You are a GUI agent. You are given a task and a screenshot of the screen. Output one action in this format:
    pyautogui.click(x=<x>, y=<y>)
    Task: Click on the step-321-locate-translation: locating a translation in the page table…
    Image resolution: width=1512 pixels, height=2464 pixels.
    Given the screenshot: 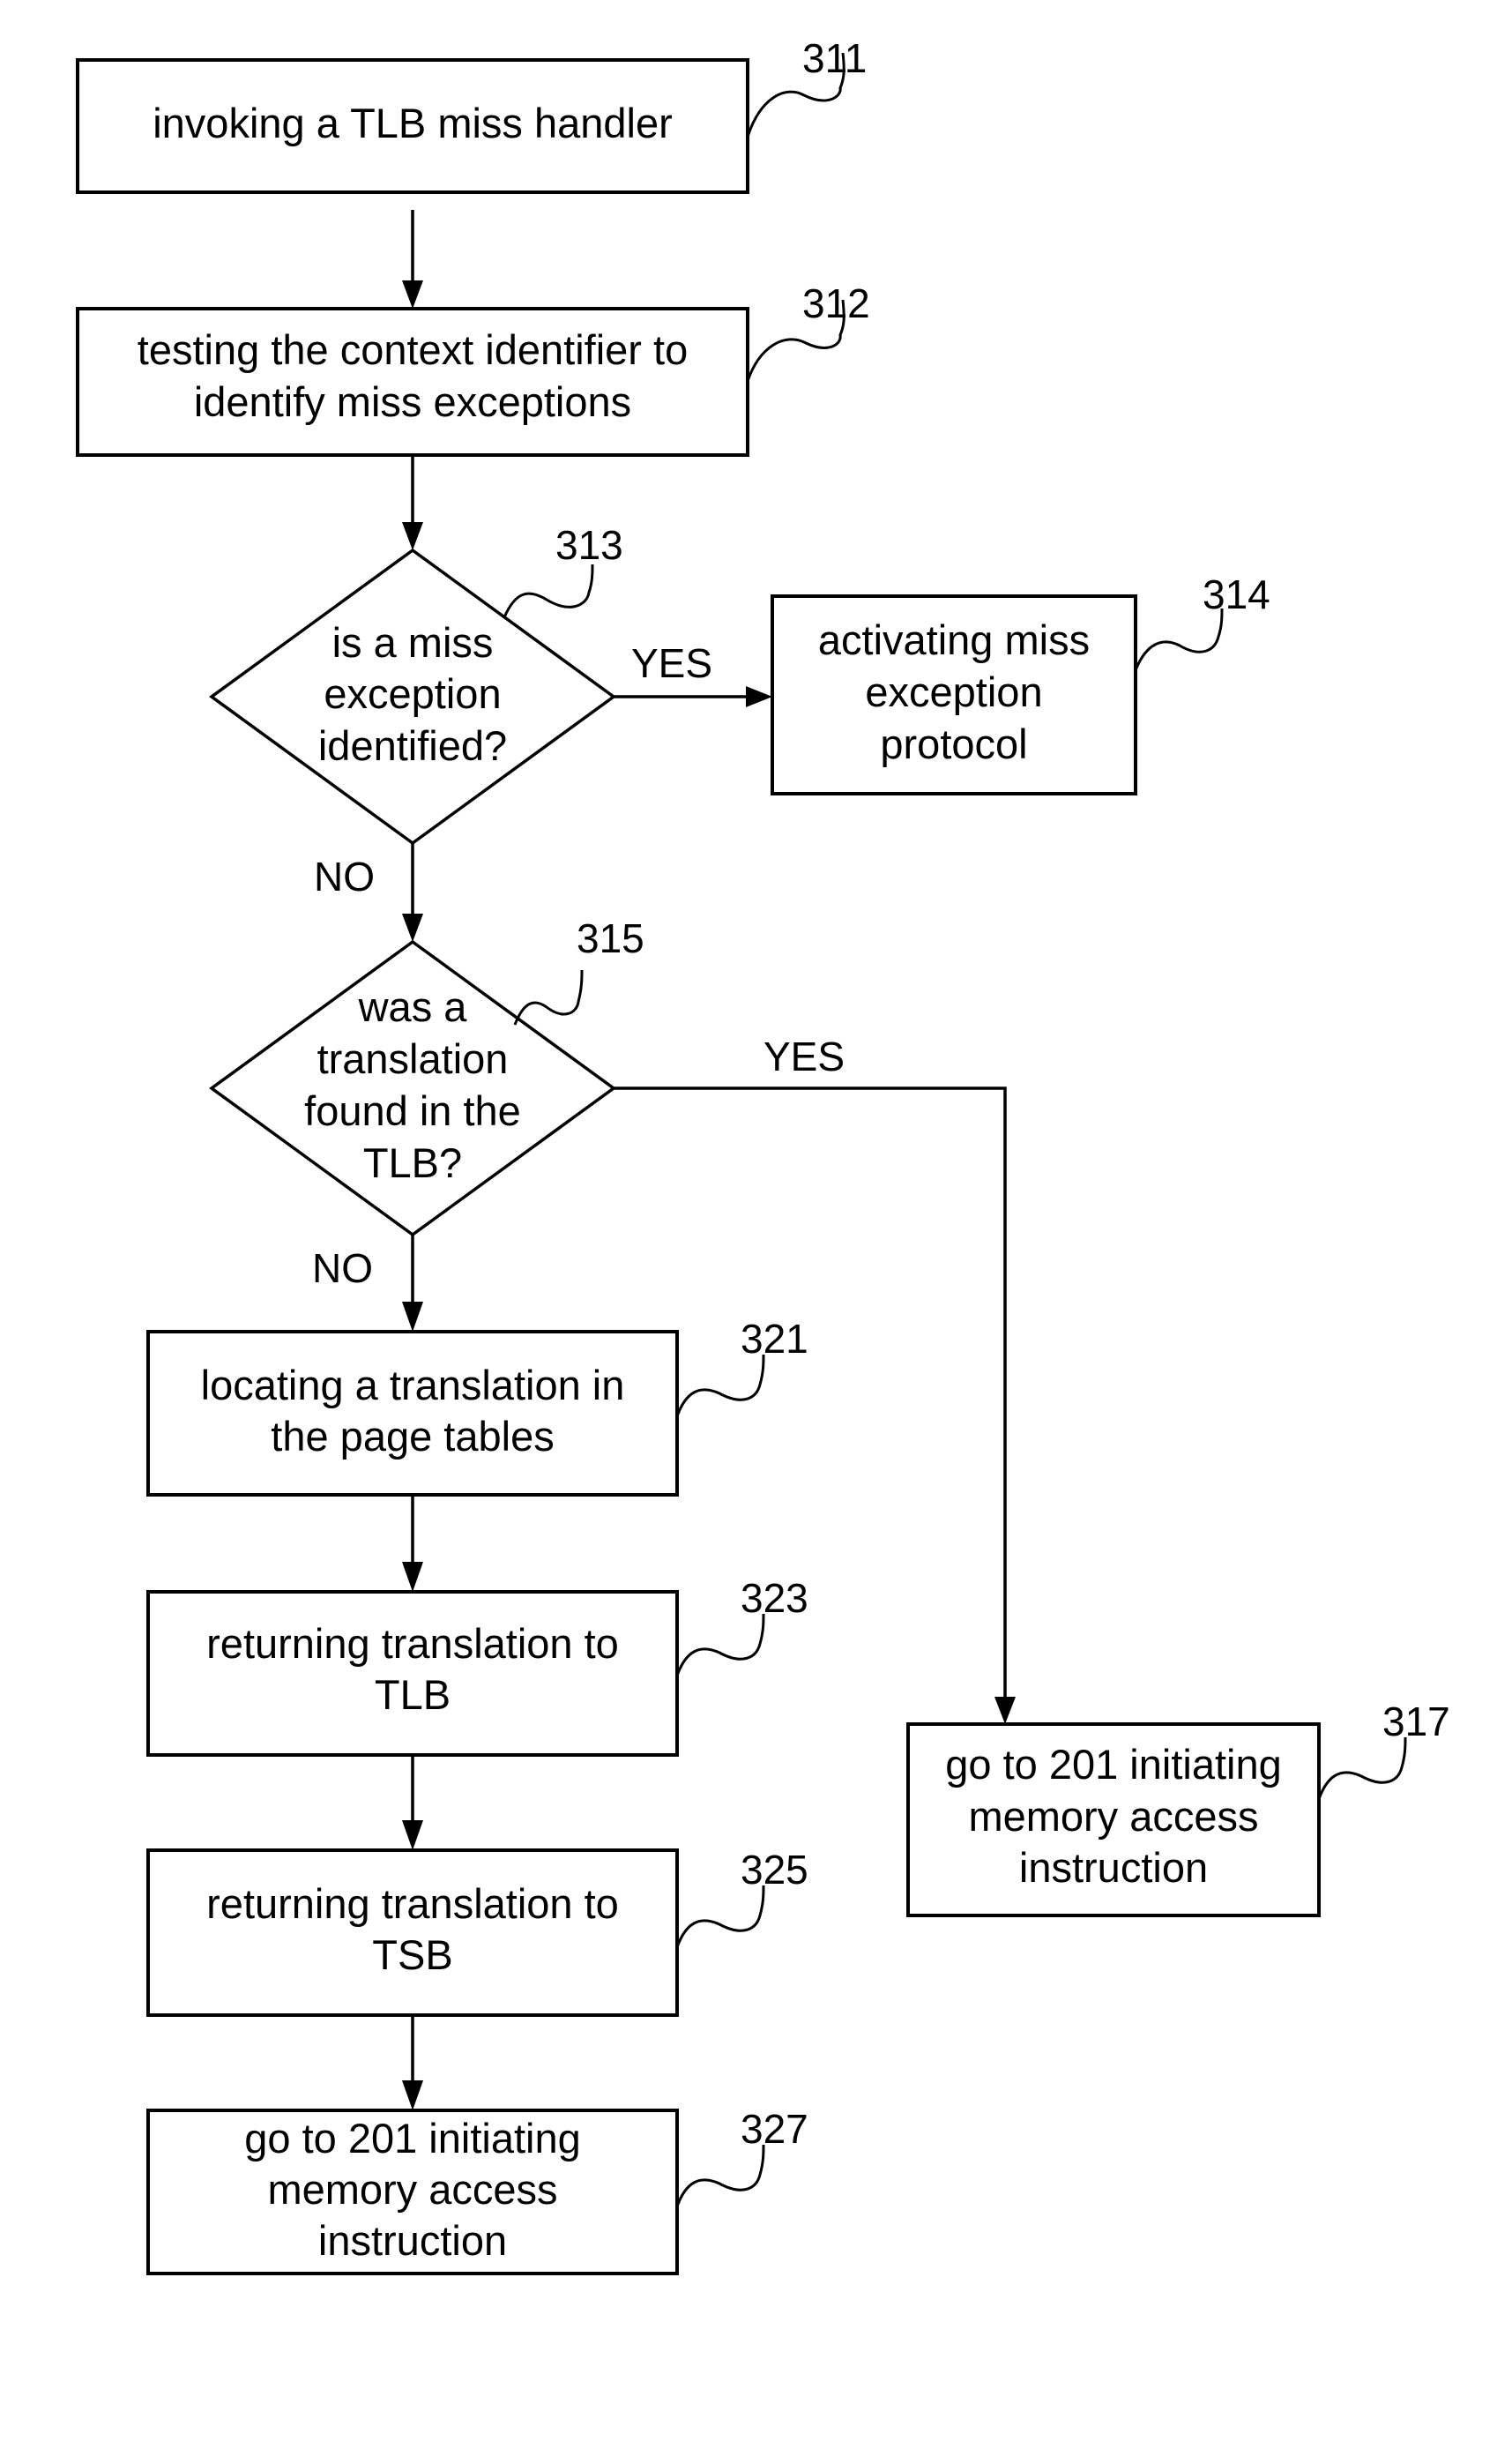 What is the action you would take?
    pyautogui.click(x=412, y=1413)
    